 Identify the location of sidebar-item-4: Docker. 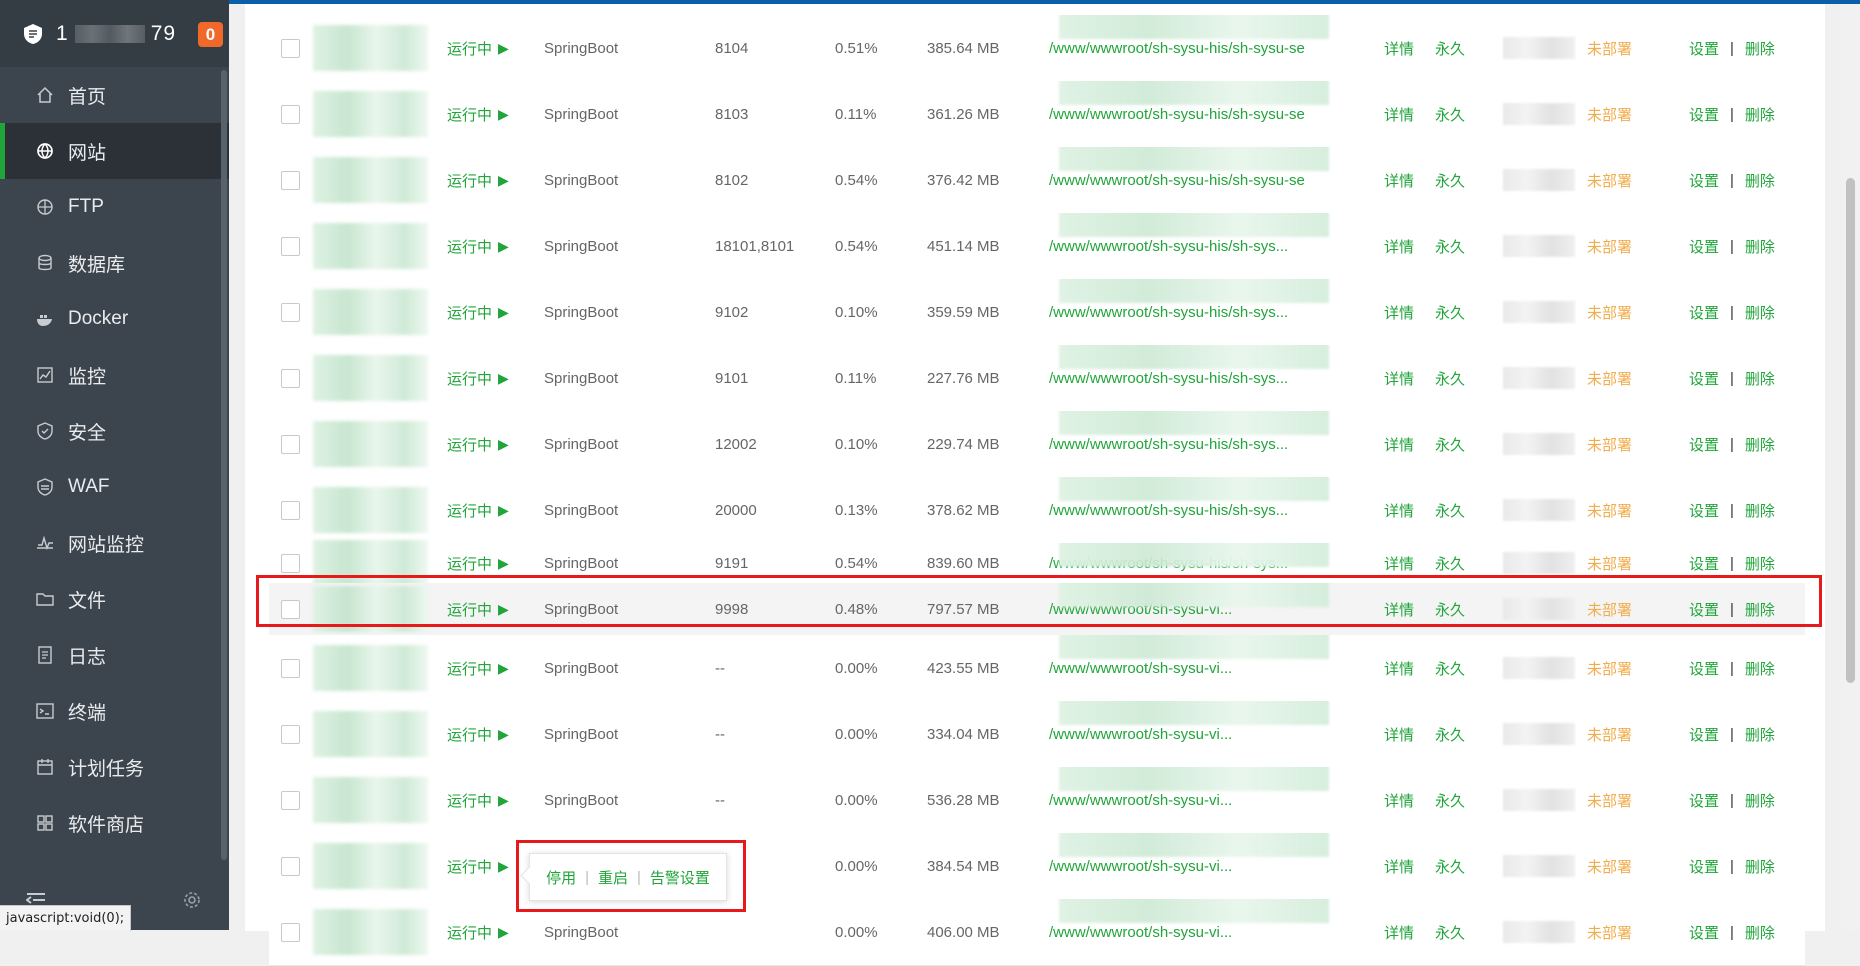
(114, 319).